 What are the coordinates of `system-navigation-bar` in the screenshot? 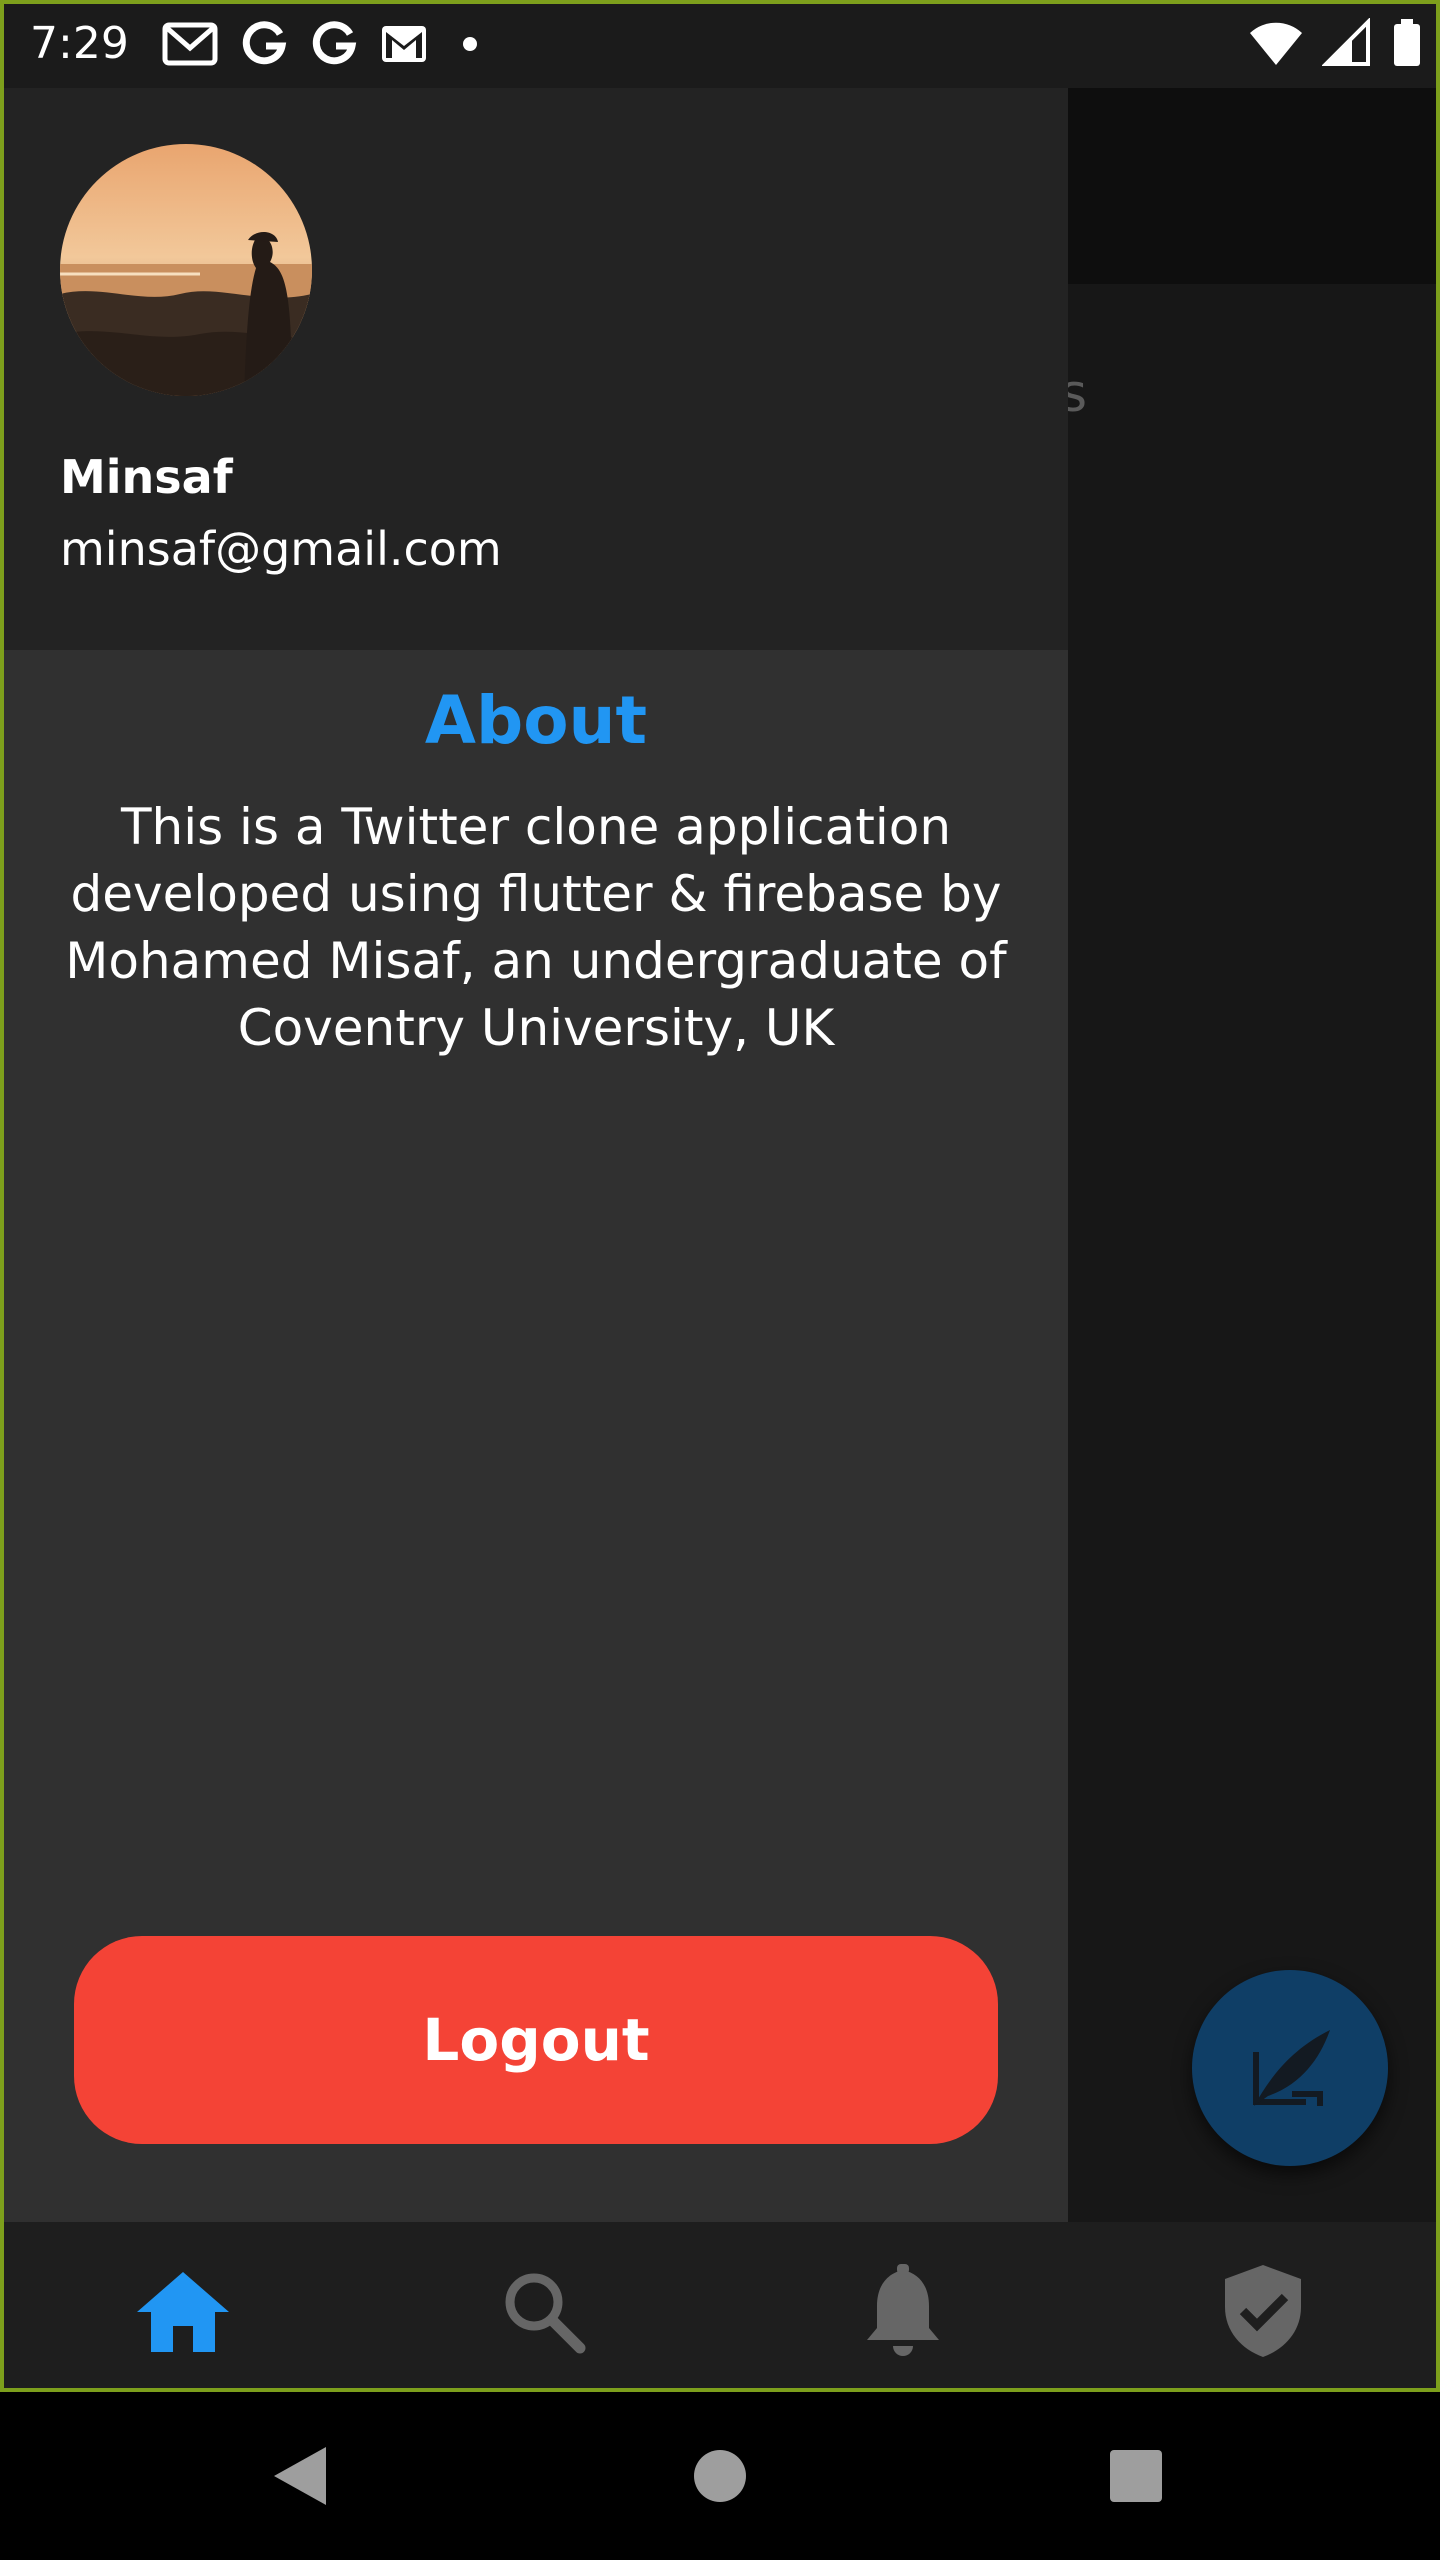 It's located at (720, 2476).